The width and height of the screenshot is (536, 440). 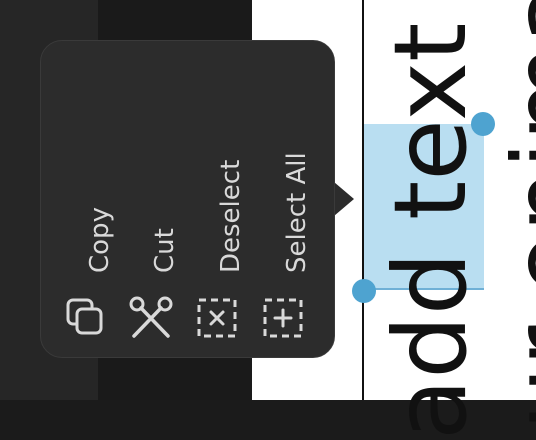 I want to click on copy-icon, so click(x=86, y=318).